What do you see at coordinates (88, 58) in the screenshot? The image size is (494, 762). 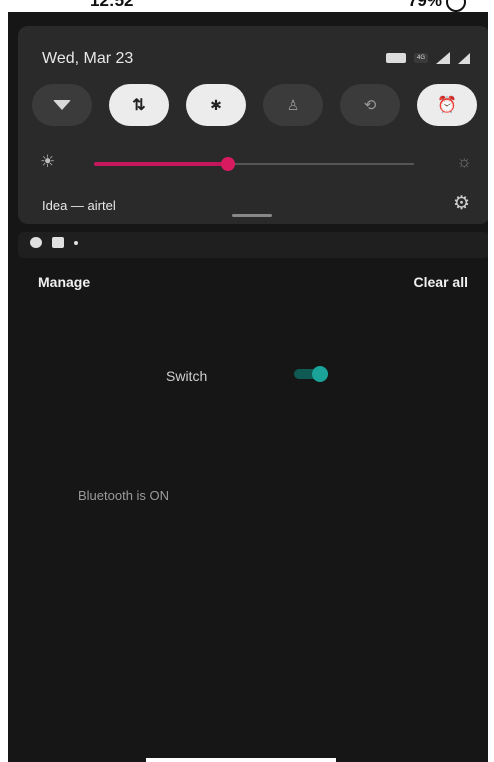 I see `date-label: Wed, Mar 23` at bounding box center [88, 58].